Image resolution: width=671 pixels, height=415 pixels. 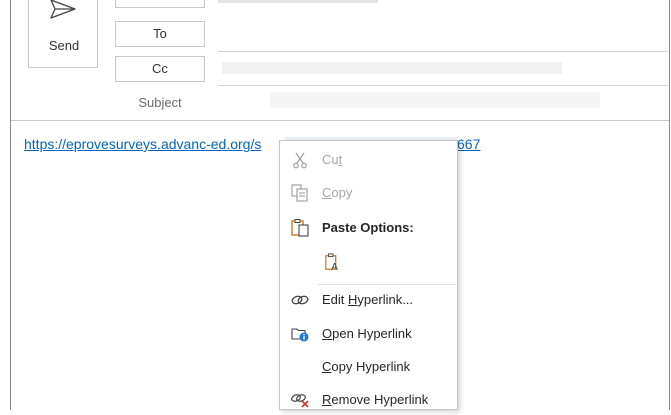 What do you see at coordinates (435, 100) in the screenshot?
I see `subject-field-redacted` at bounding box center [435, 100].